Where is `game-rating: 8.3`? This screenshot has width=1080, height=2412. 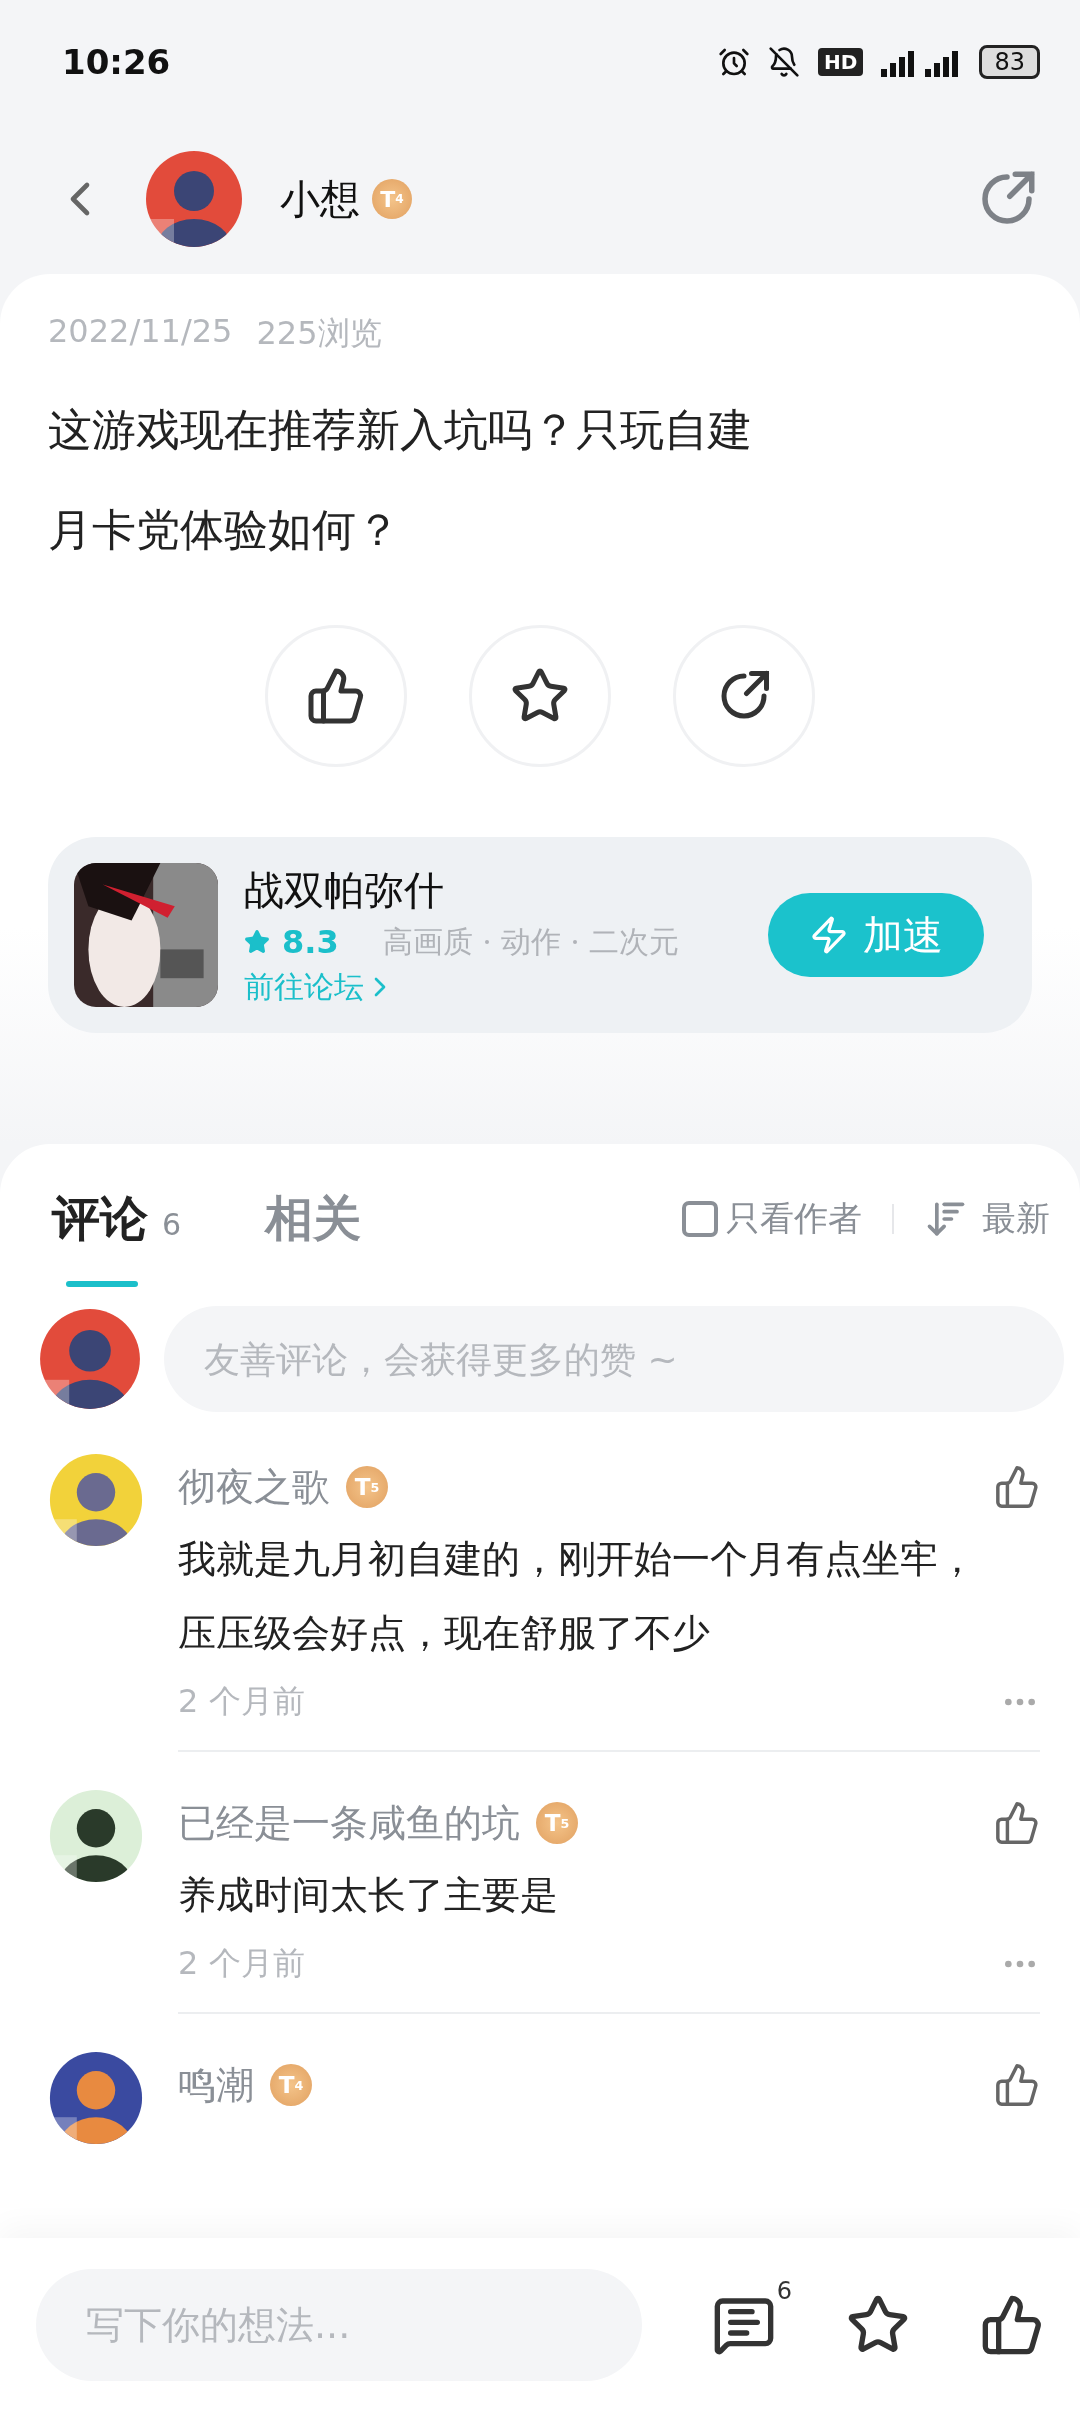
game-rating: 8.3 is located at coordinates (310, 942).